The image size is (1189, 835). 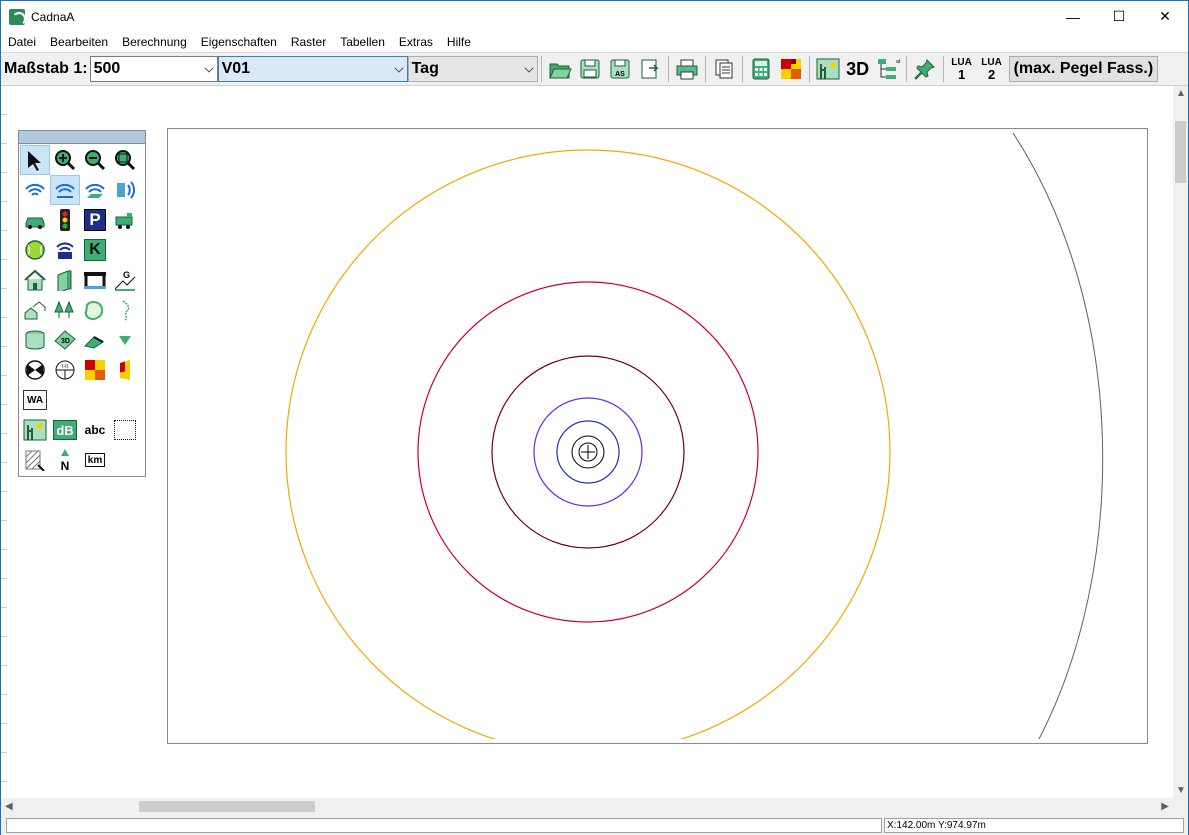 What do you see at coordinates (35, 340) in the screenshot?
I see `cylinder-tool` at bounding box center [35, 340].